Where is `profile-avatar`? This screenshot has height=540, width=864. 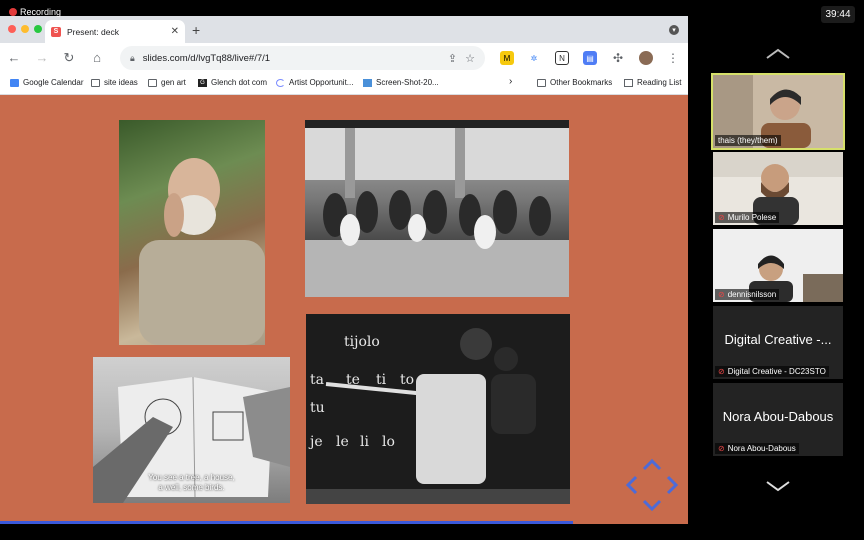
profile-avatar is located at coordinates (646, 58).